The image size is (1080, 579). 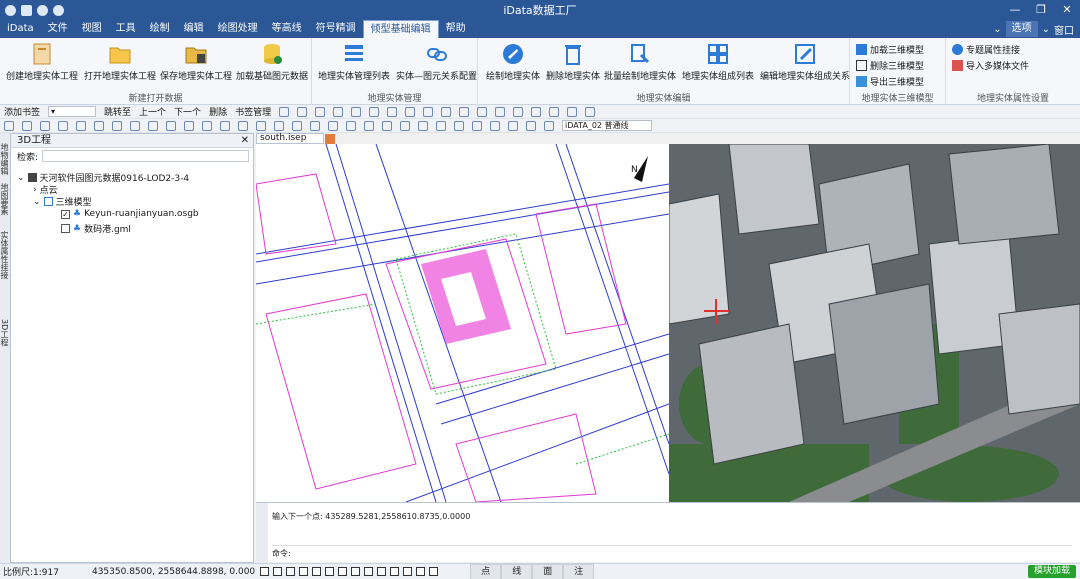 I want to click on unlock-icon, so click(x=477, y=125).